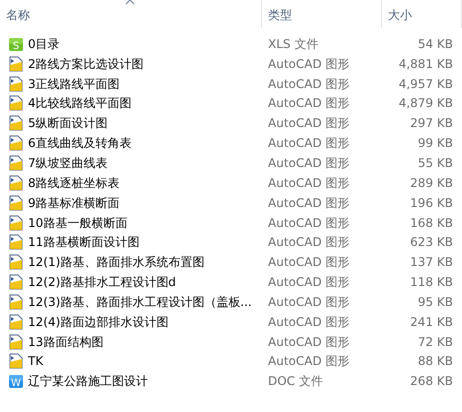 The image size is (462, 412). I want to click on file-size: 4,957 KB, so click(425, 83).